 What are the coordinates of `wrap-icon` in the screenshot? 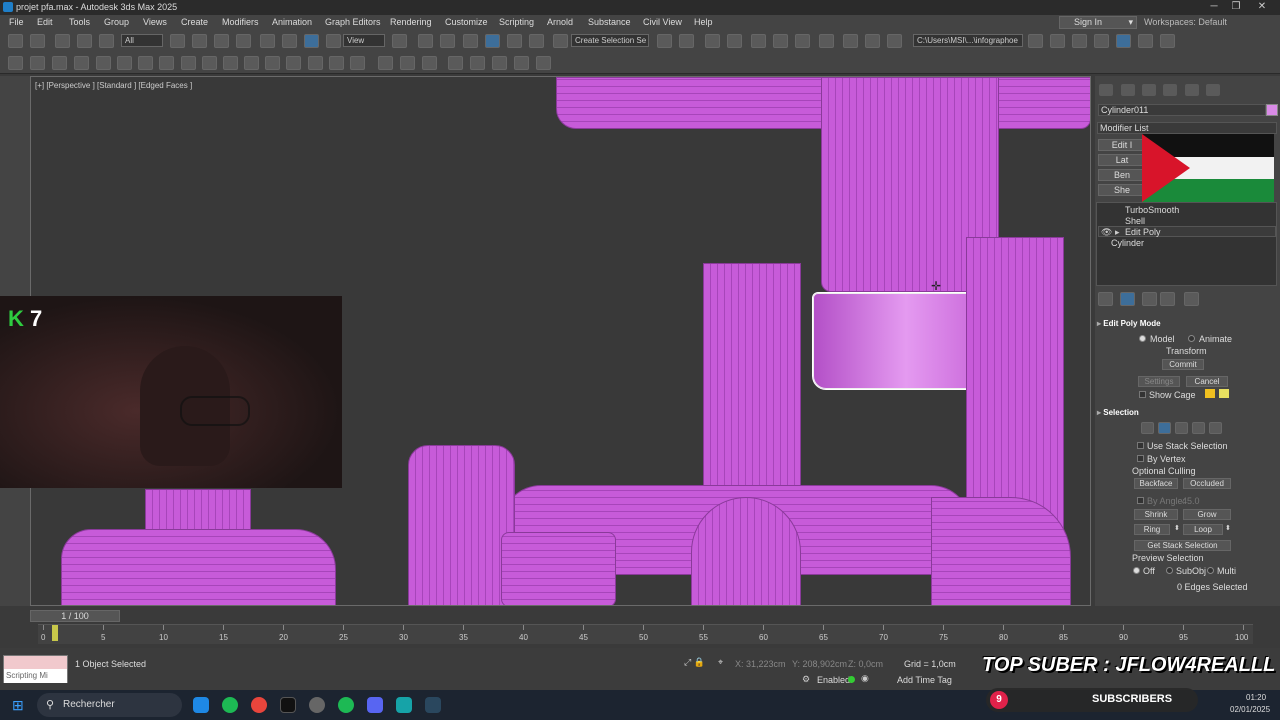 It's located at (124, 63).